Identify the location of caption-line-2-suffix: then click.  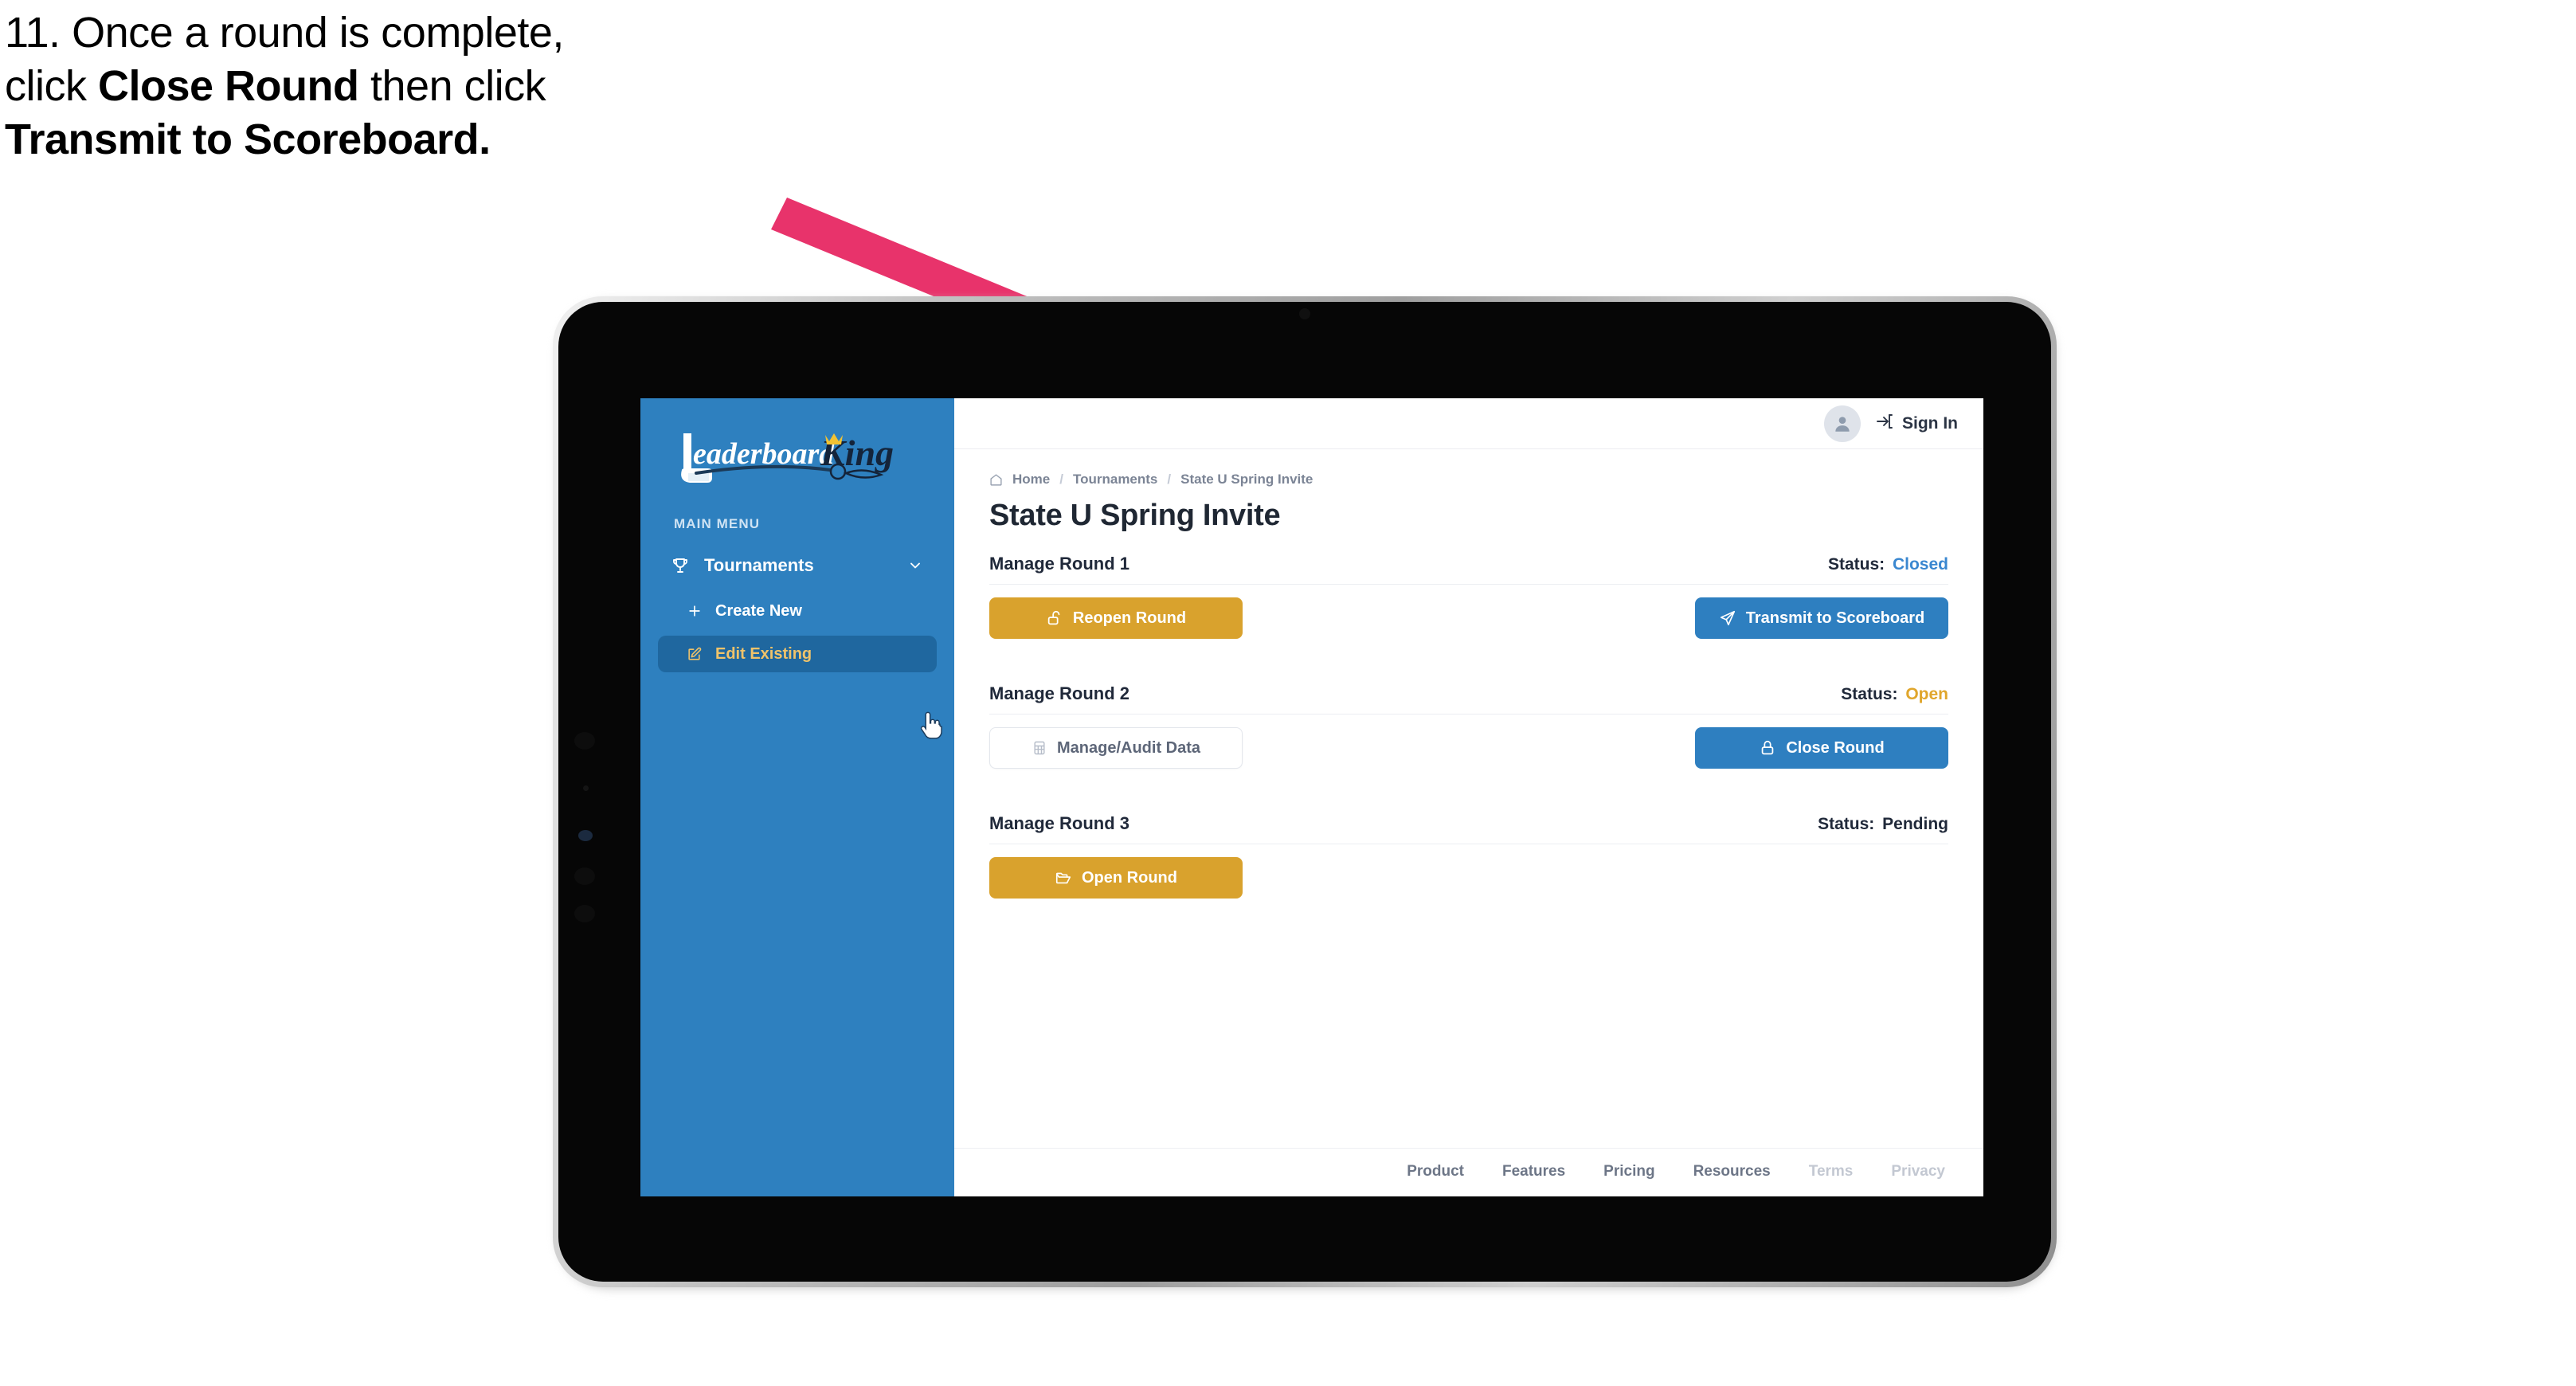
(452, 86).